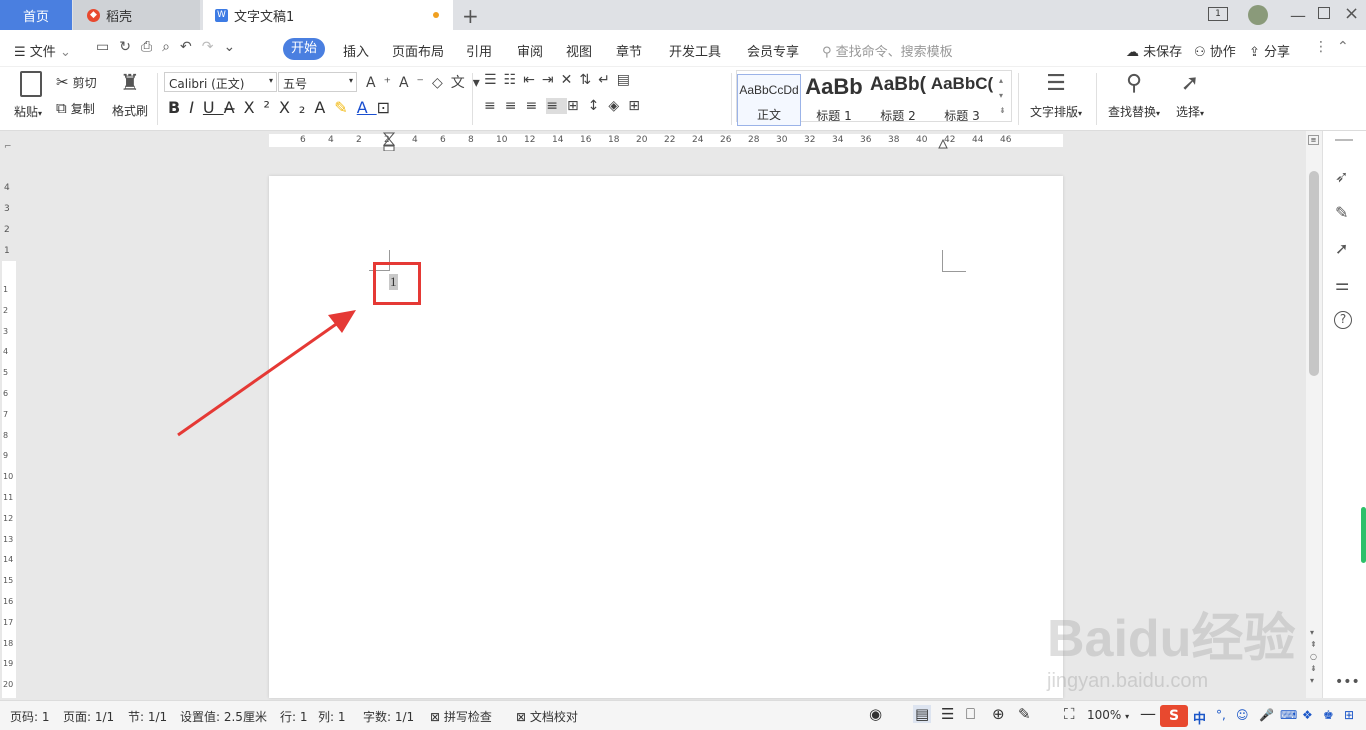 The image size is (1366, 730). What do you see at coordinates (1341, 248) in the screenshot?
I see `cursor-icon: ➚` at bounding box center [1341, 248].